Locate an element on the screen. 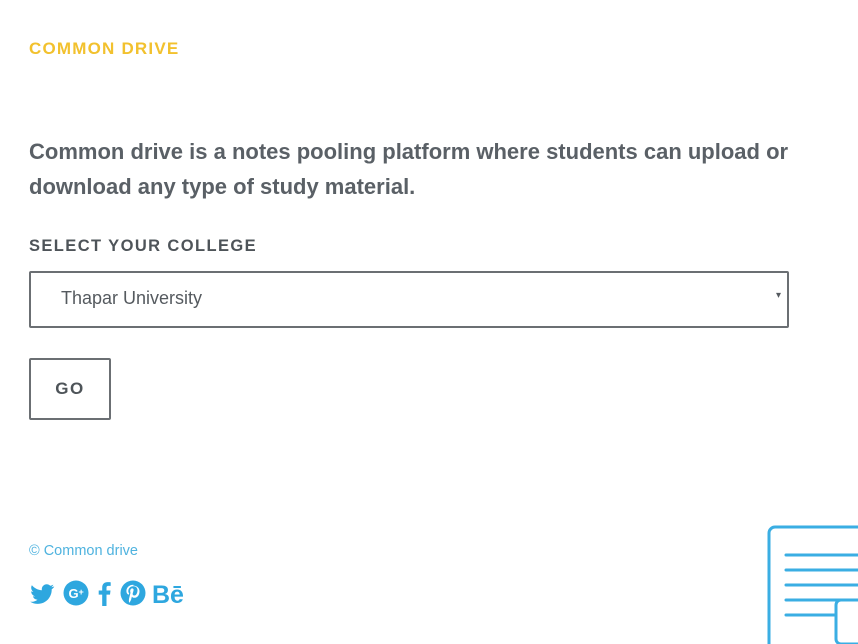 This screenshot has height=644, width=858. svg-text: G is located at coordinates (74, 593).